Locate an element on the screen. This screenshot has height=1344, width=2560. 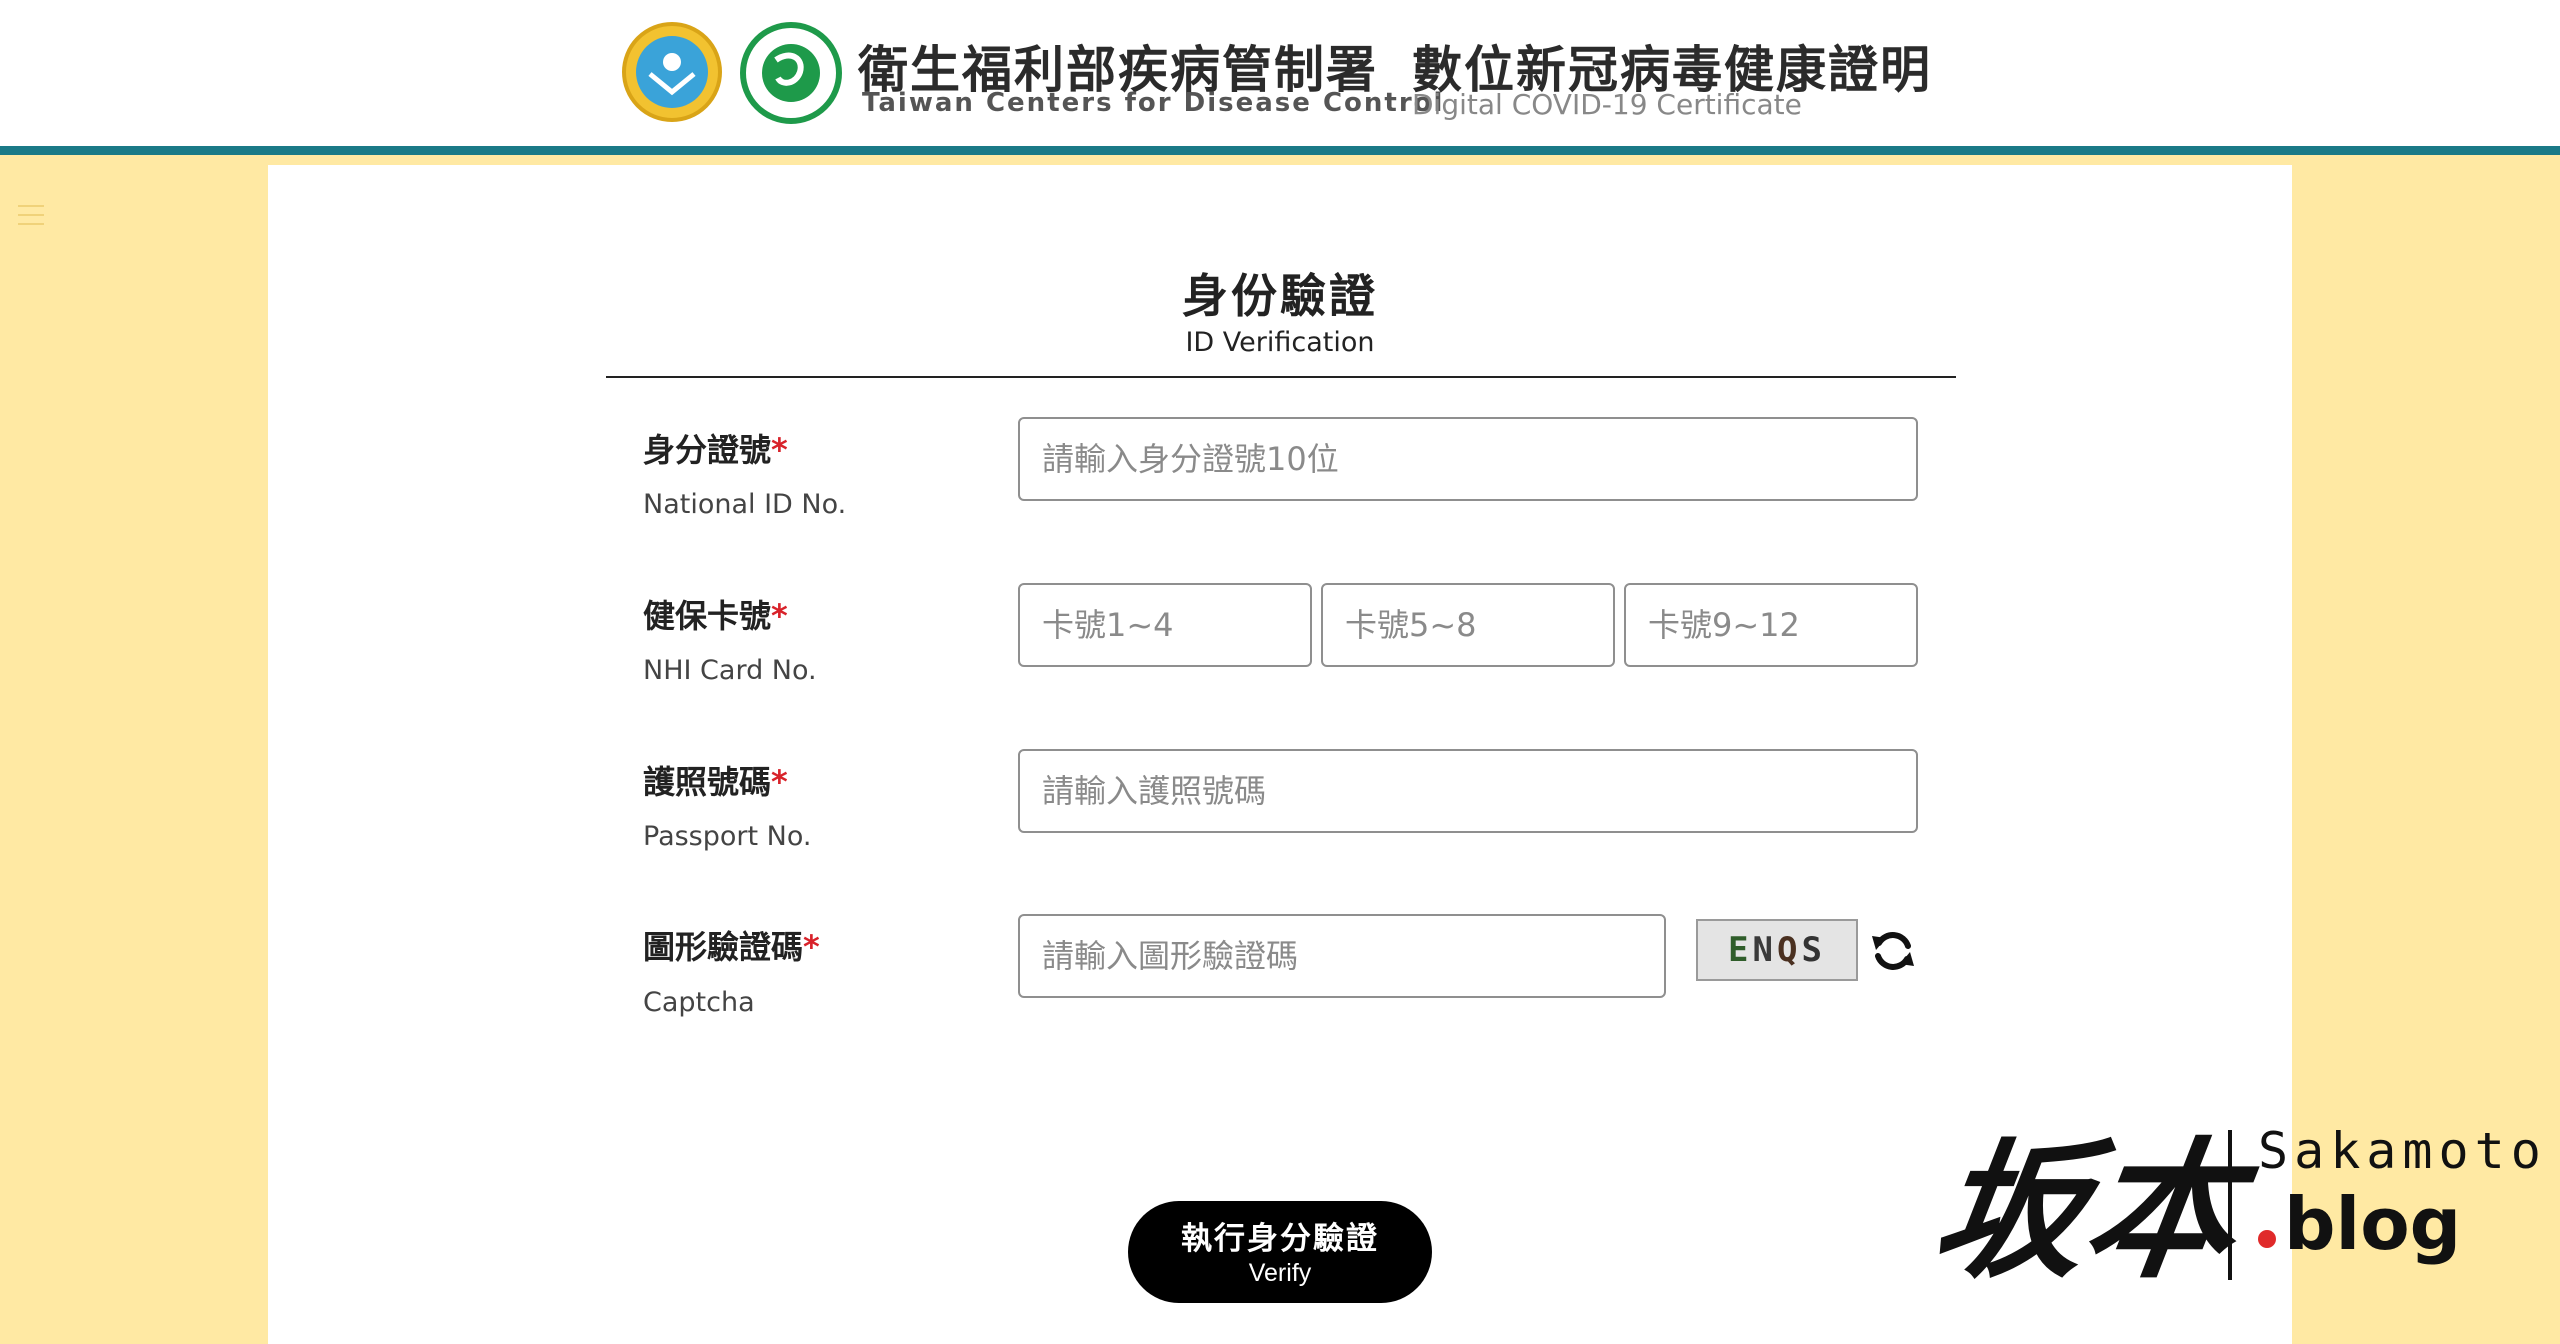
passport-input is located at coordinates (1468, 791).